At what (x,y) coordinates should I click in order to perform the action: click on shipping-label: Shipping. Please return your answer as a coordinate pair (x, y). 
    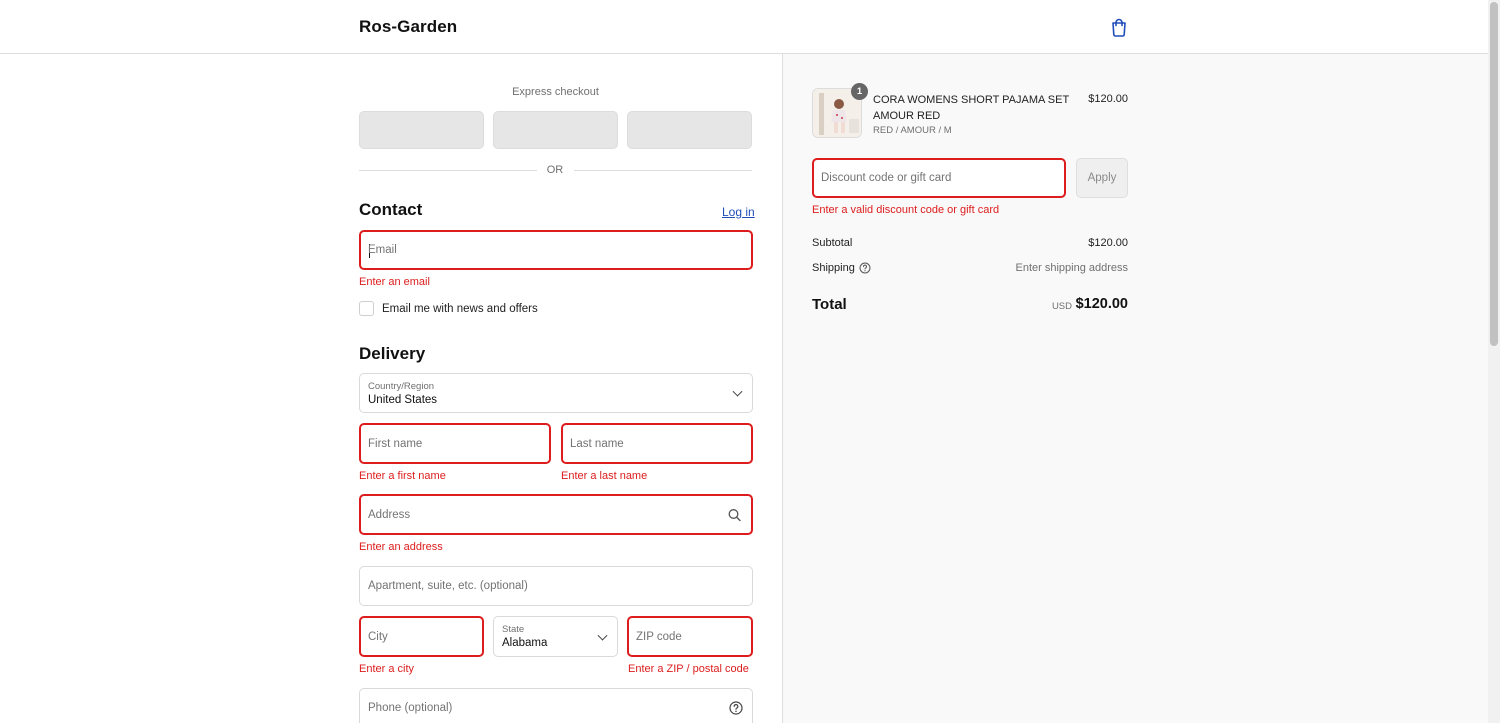
    Looking at the image, I should click on (833, 268).